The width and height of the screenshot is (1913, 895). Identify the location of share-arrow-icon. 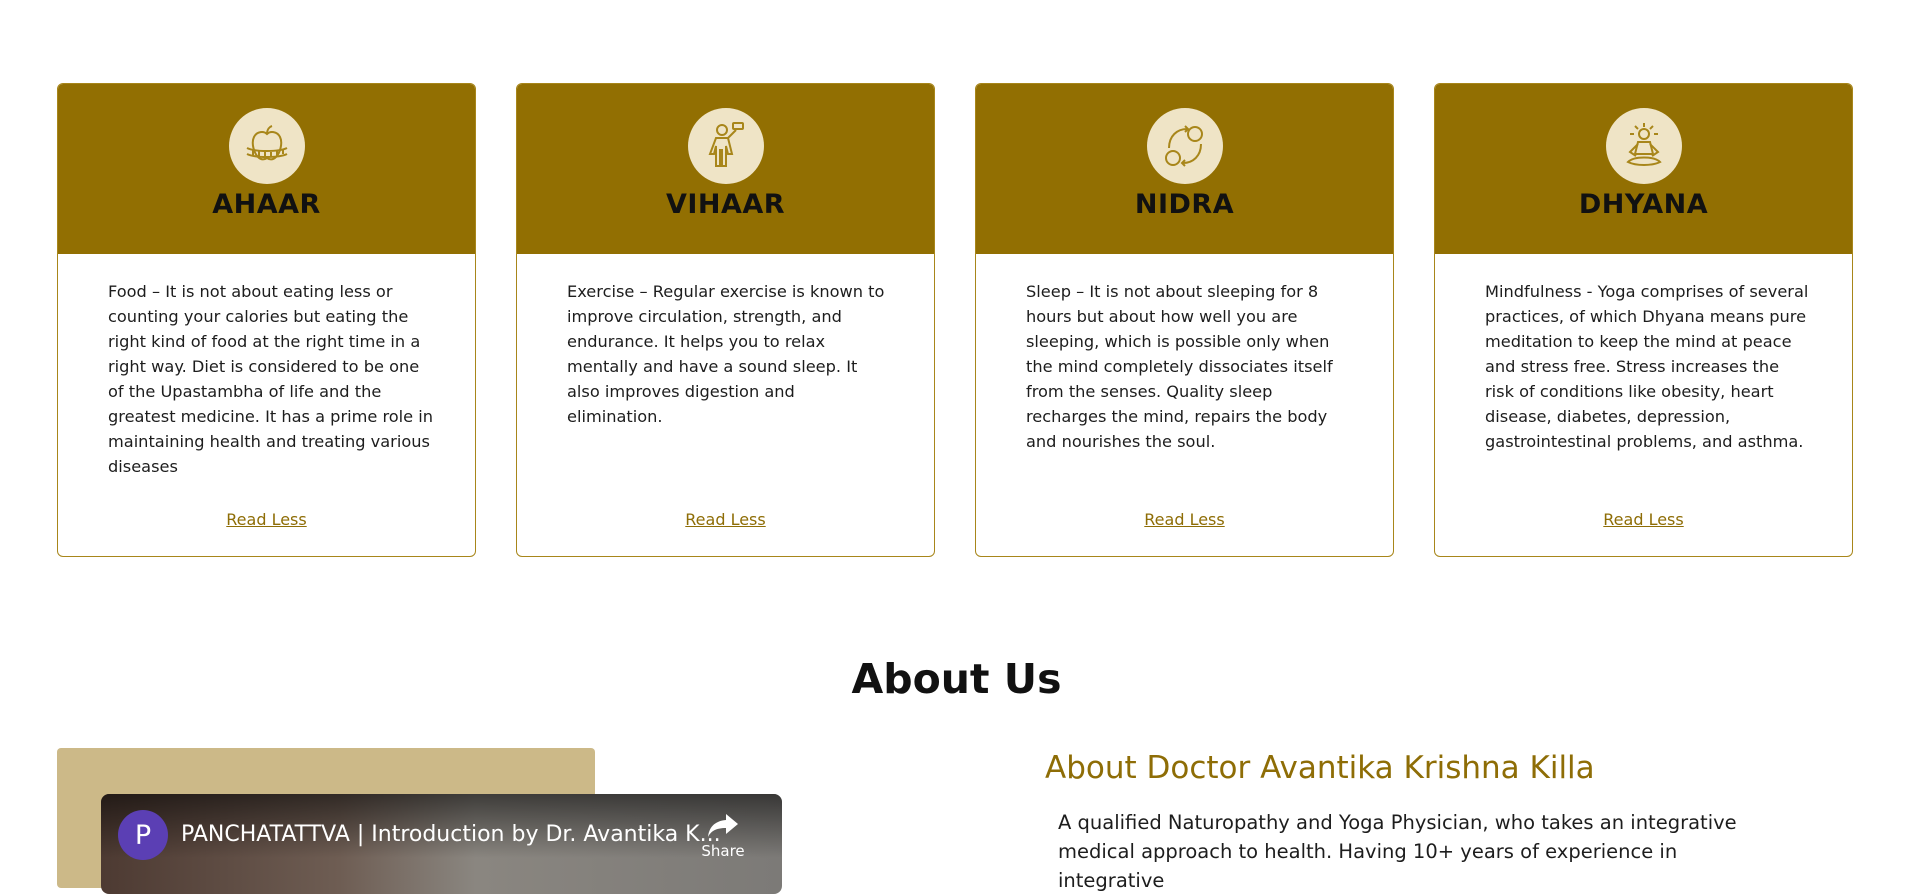
(723, 825).